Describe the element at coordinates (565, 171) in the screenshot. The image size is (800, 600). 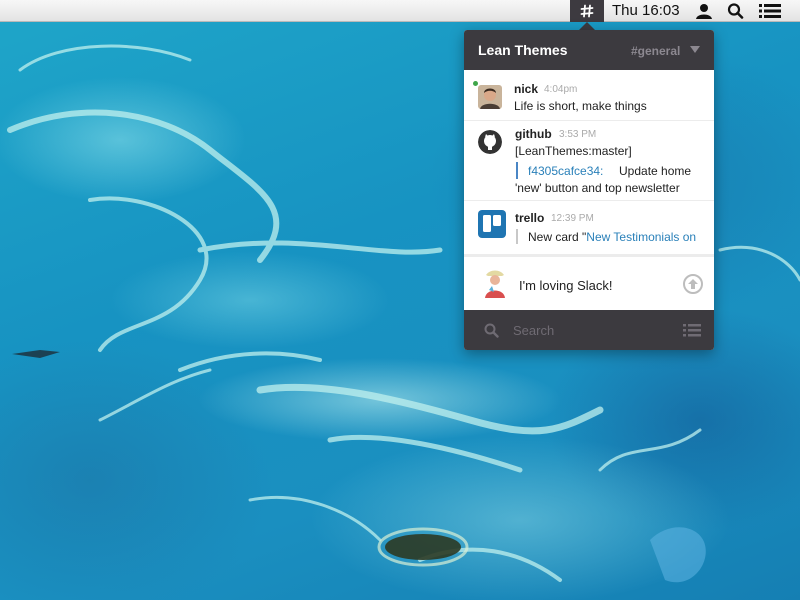
I see `commit-hash-link: f4305cafce34:` at that location.